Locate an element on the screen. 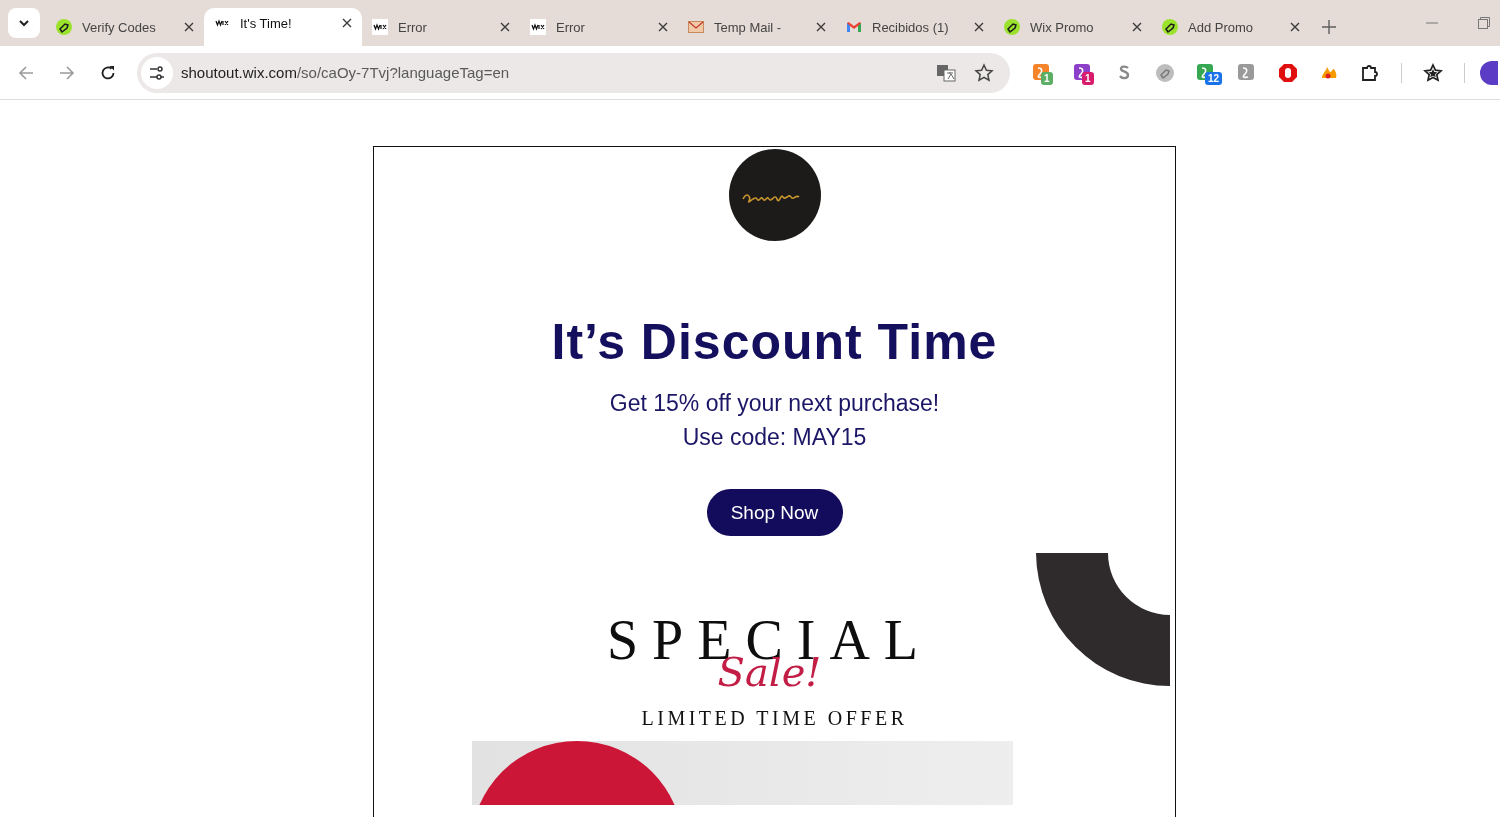 The width and height of the screenshot is (1500, 817). url-text: shoutout.wix.com/so/caOy-7Tvj?languageTag=en is located at coordinates (346, 72).